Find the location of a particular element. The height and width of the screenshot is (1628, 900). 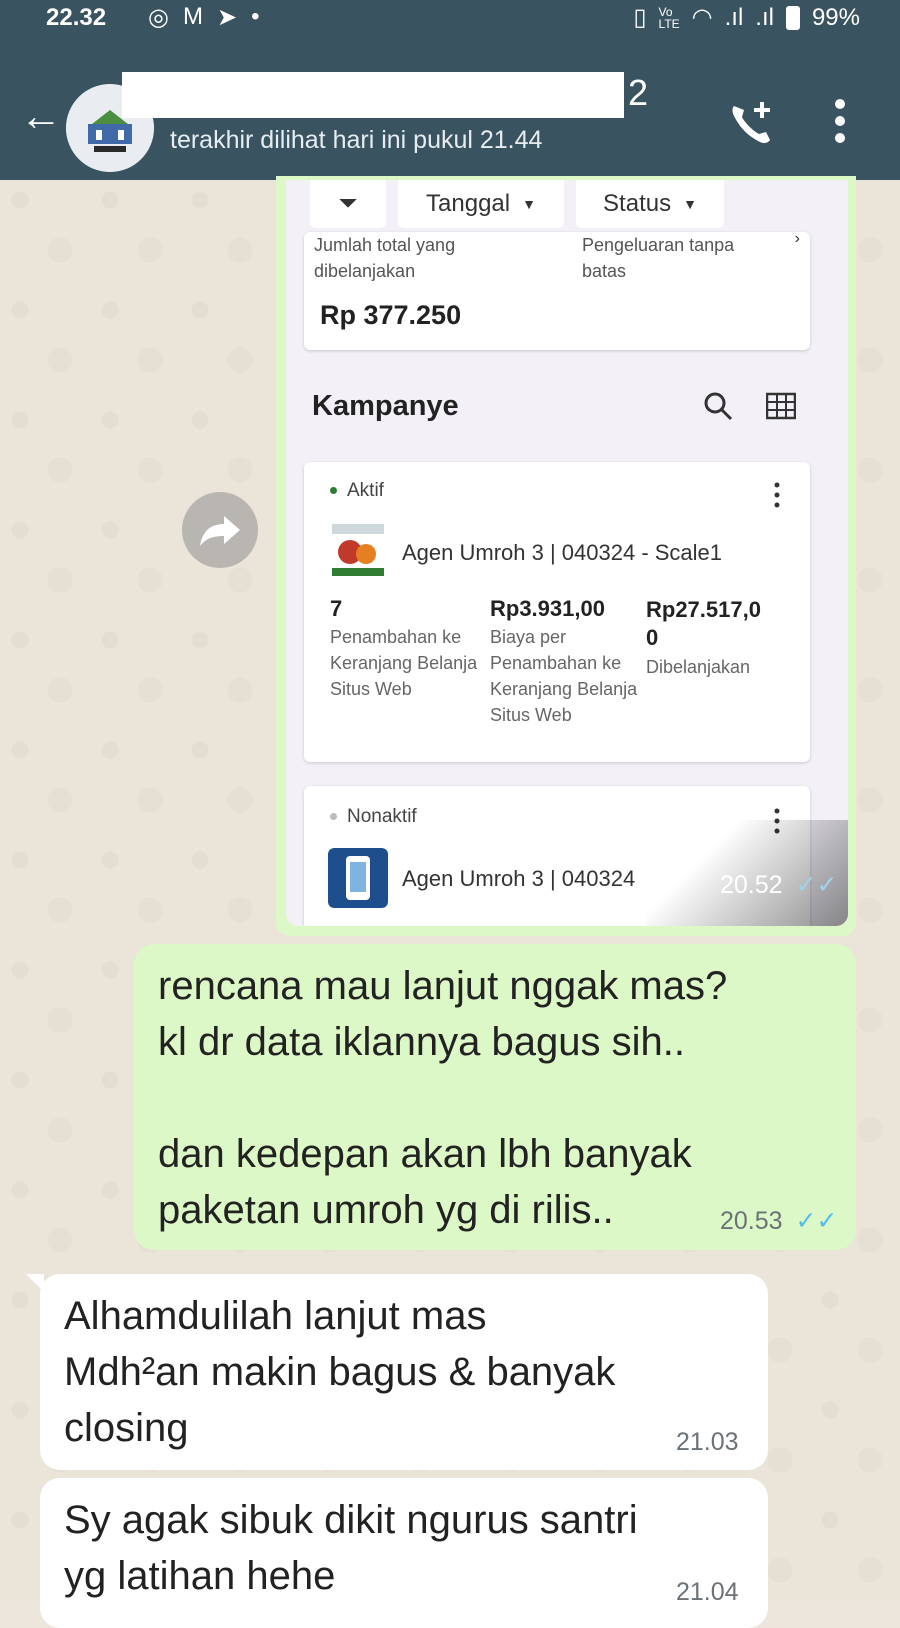

campaign-name: Agen Umroh 3 | 040324 - Scale1 is located at coordinates (562, 552).